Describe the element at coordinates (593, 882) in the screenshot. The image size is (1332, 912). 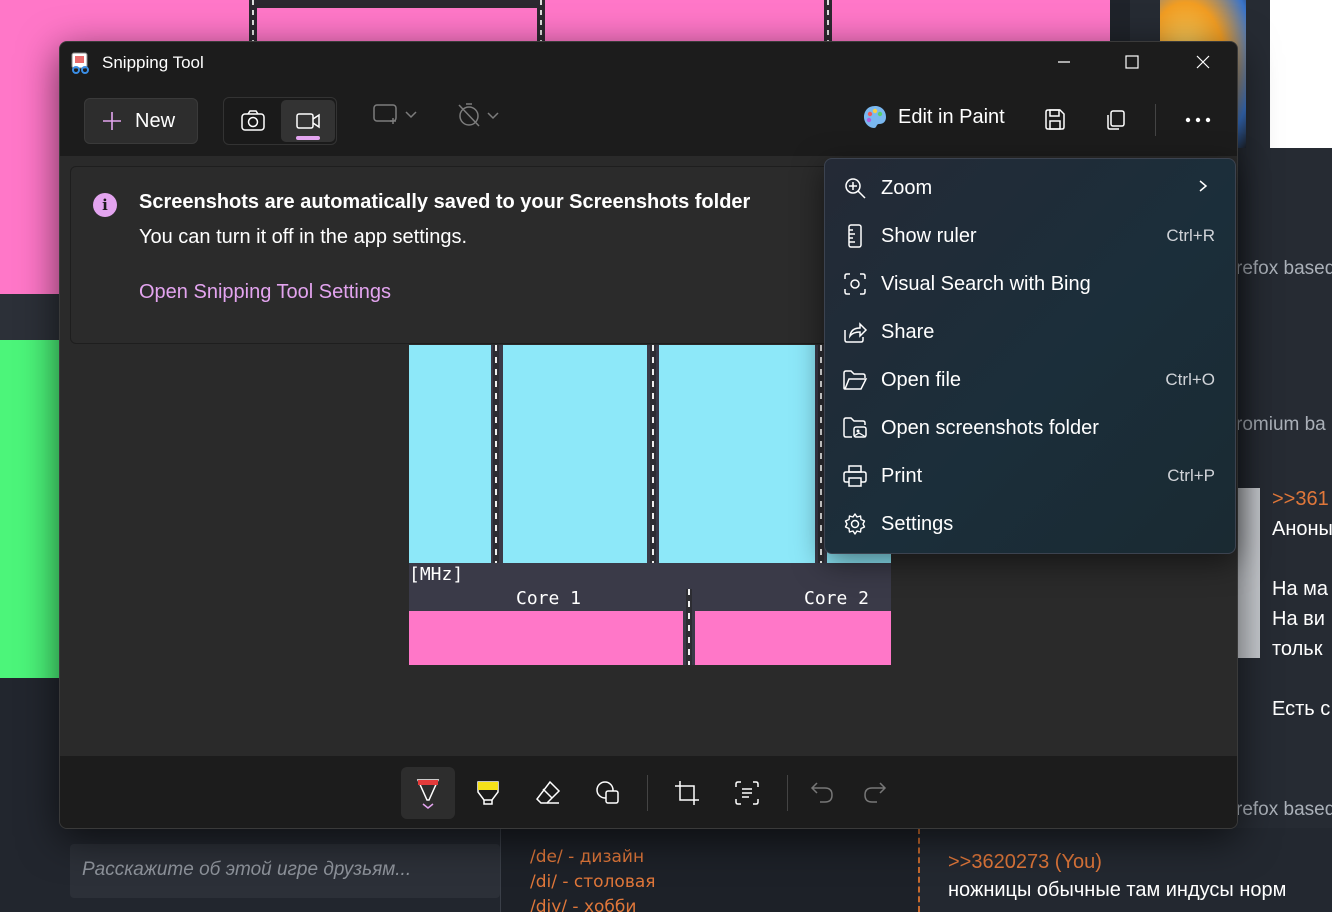
I see `board-link: /di/ - столовая` at that location.